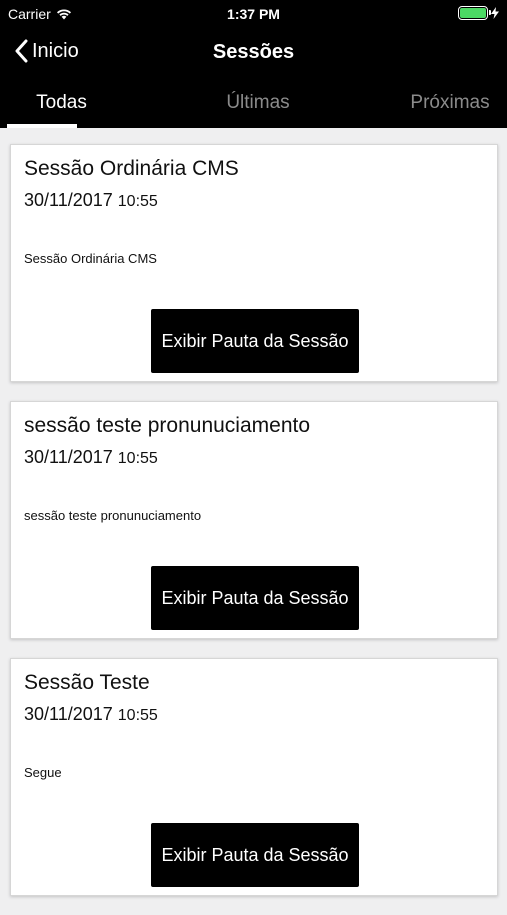  What do you see at coordinates (167, 425) in the screenshot?
I see `session-title: sessão teste pronunuciamento` at bounding box center [167, 425].